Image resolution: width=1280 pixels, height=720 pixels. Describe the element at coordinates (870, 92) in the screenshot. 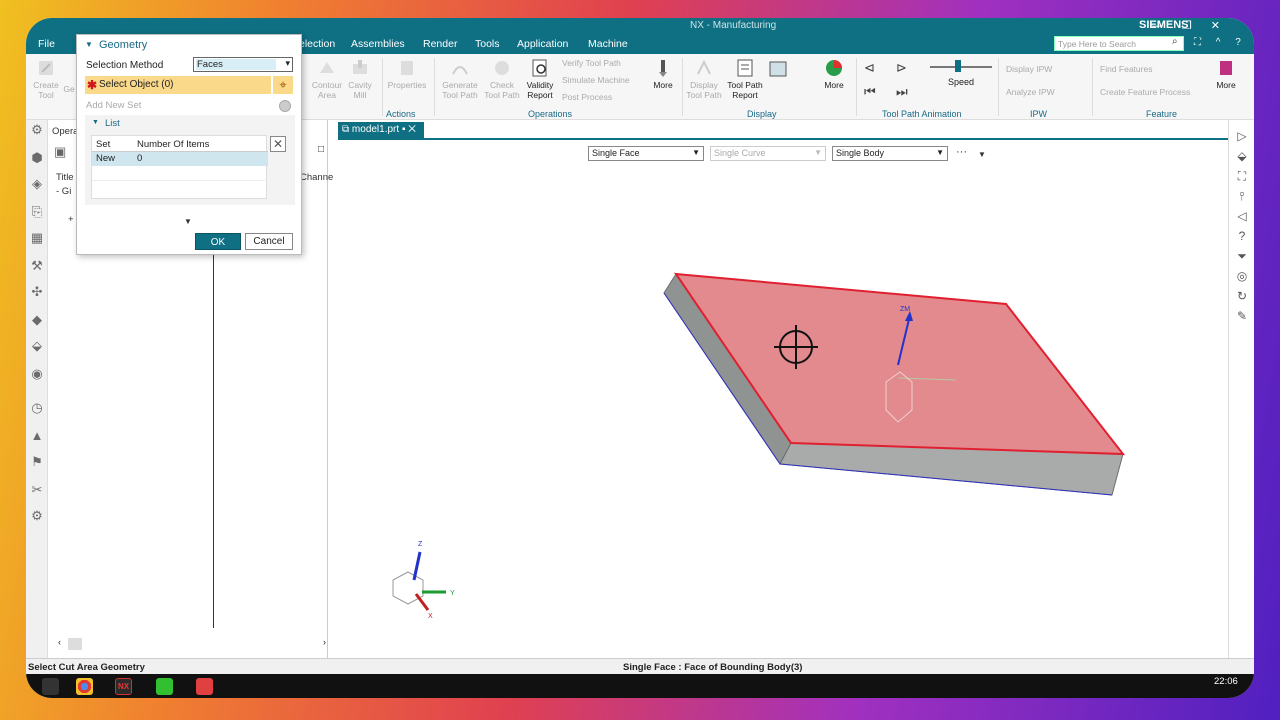

I see `rewind-icon: ⏮` at that location.